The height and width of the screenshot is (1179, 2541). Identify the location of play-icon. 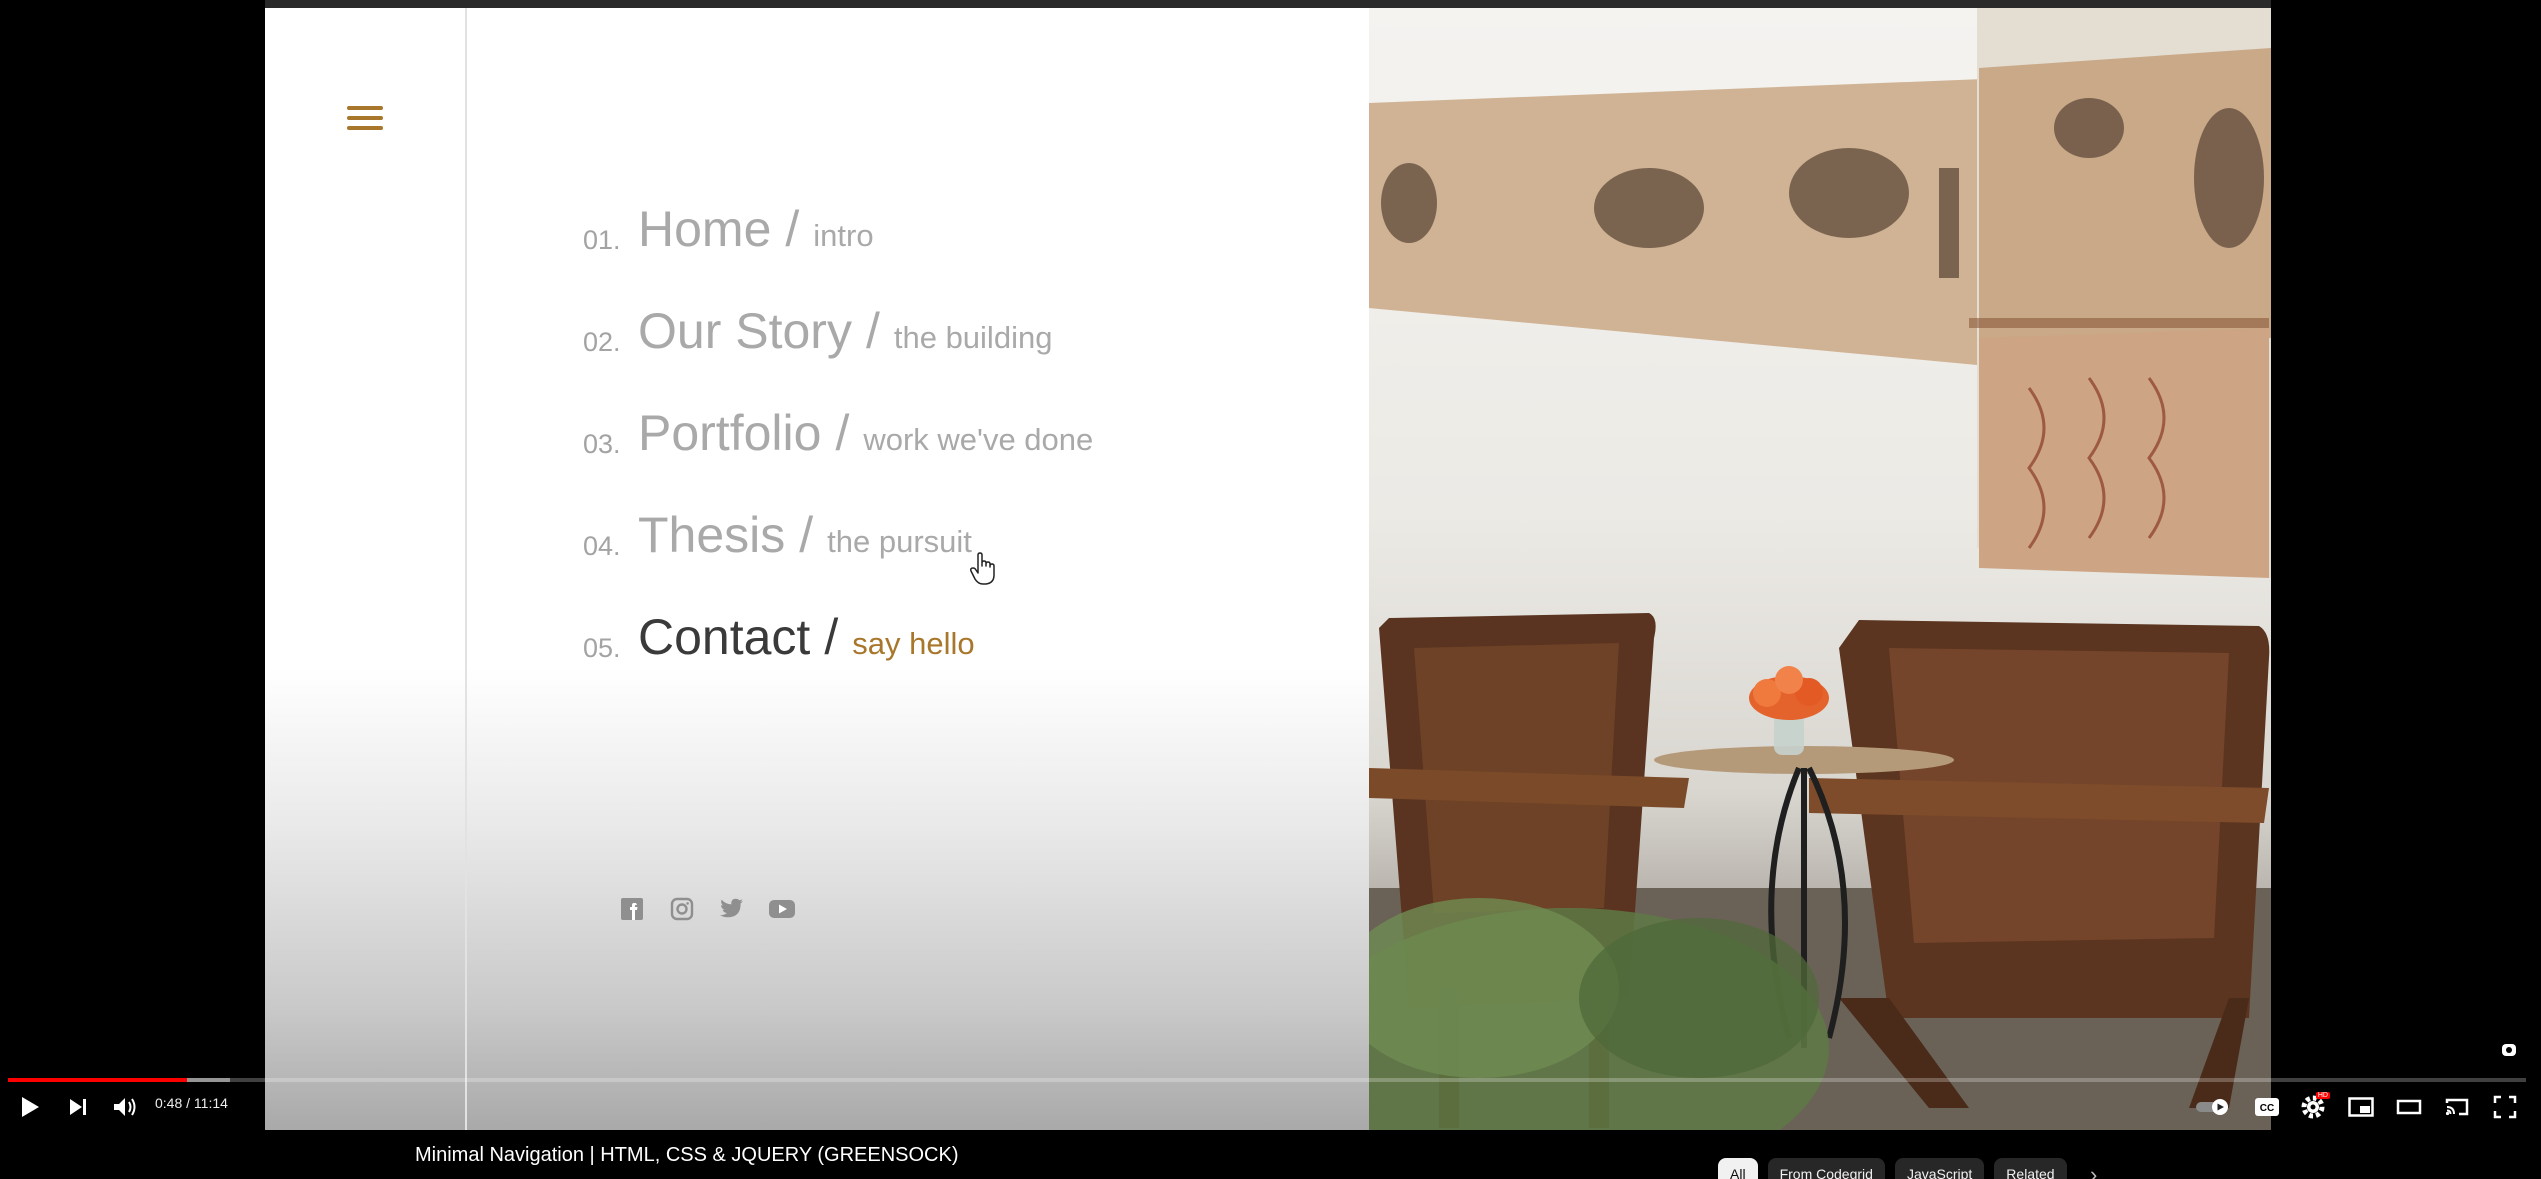
(30, 1107).